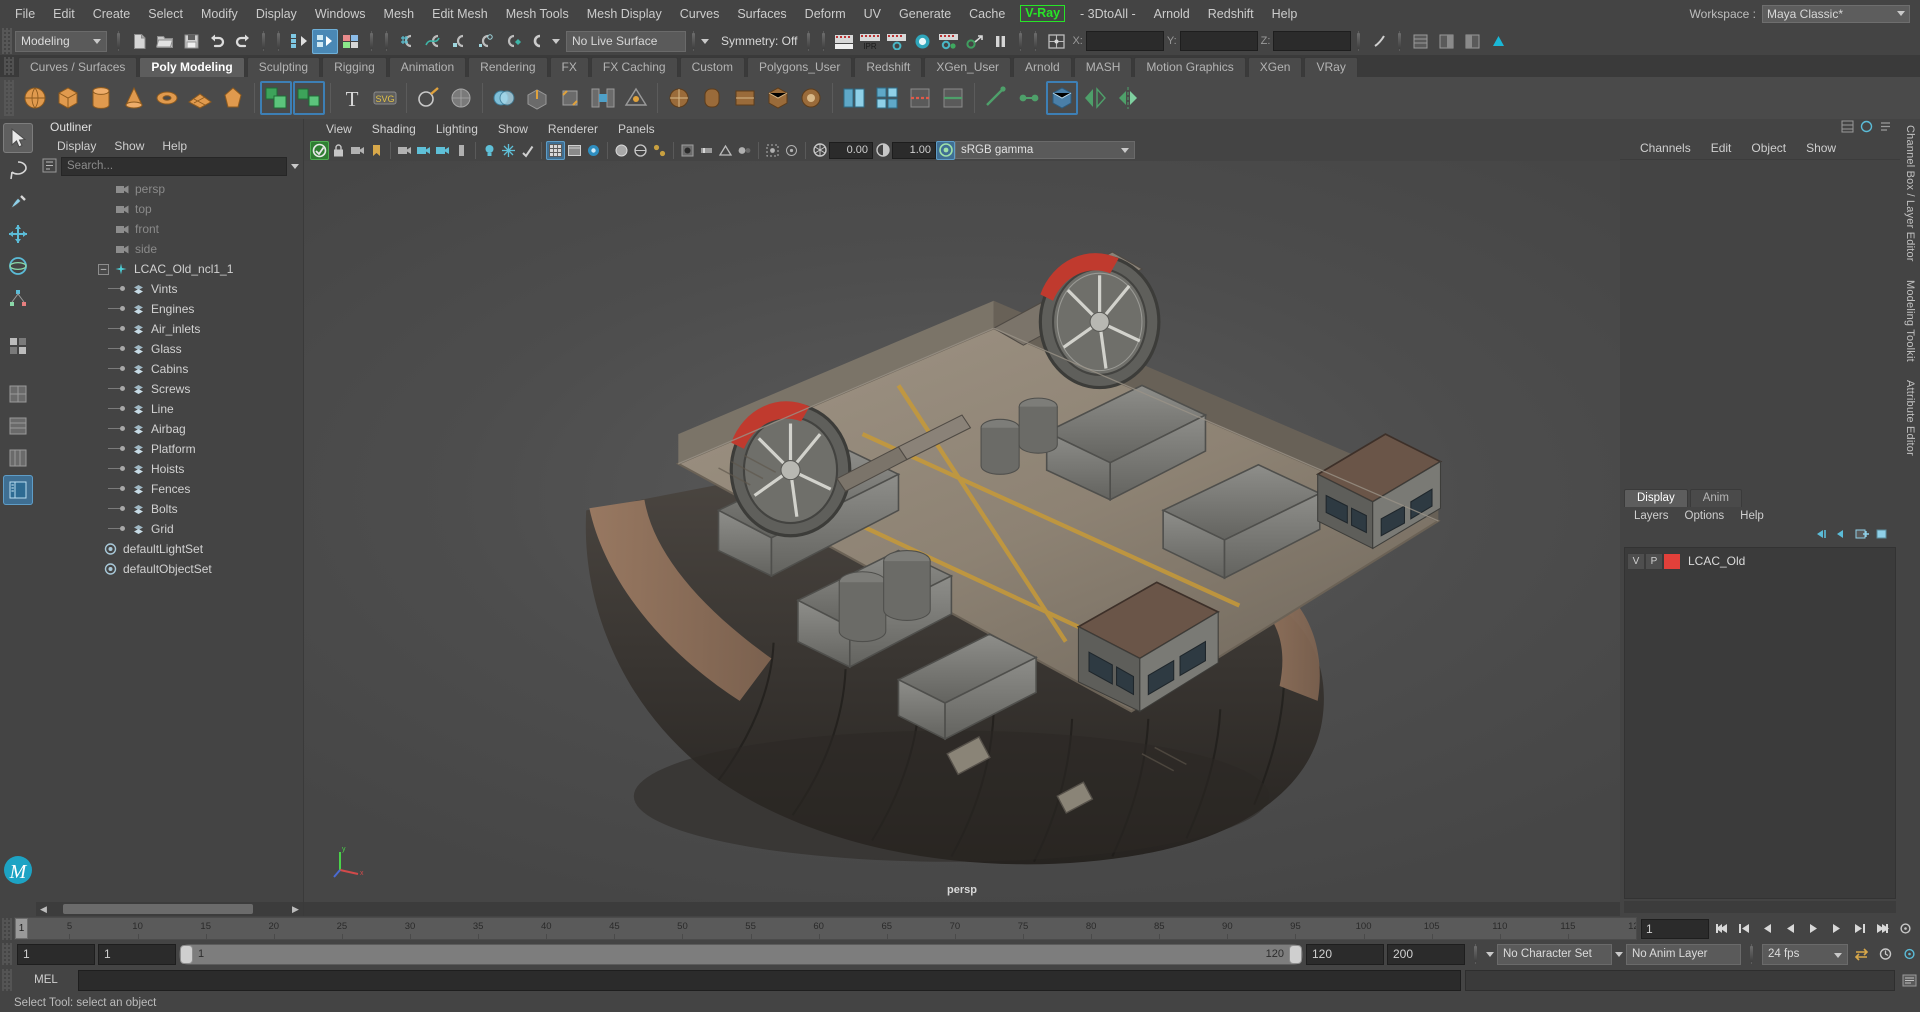 The width and height of the screenshot is (1920, 1012). Describe the element at coordinates (442, 150) in the screenshot. I see `resolution-gate-icon` at that location.